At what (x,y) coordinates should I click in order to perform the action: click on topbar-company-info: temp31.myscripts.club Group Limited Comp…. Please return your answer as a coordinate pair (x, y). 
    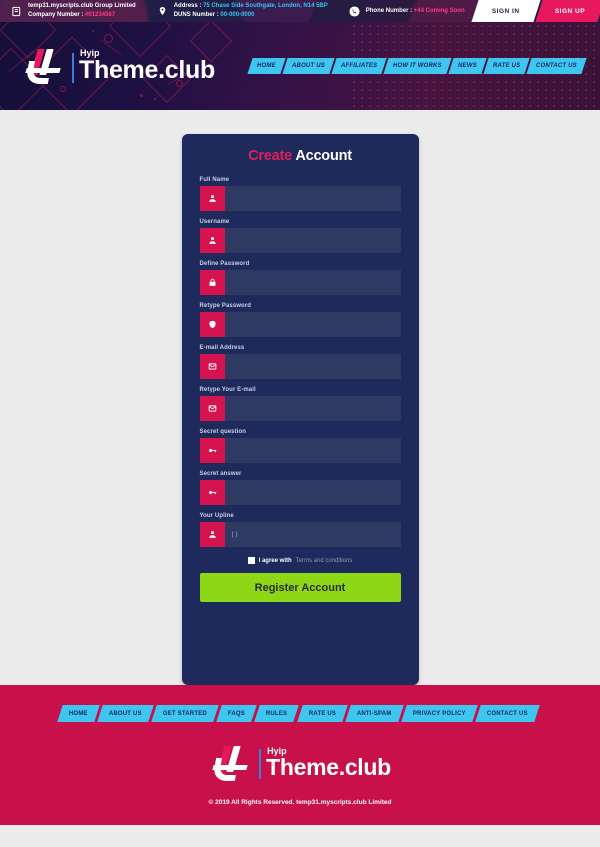
    Looking at the image, I should click on (73, 10).